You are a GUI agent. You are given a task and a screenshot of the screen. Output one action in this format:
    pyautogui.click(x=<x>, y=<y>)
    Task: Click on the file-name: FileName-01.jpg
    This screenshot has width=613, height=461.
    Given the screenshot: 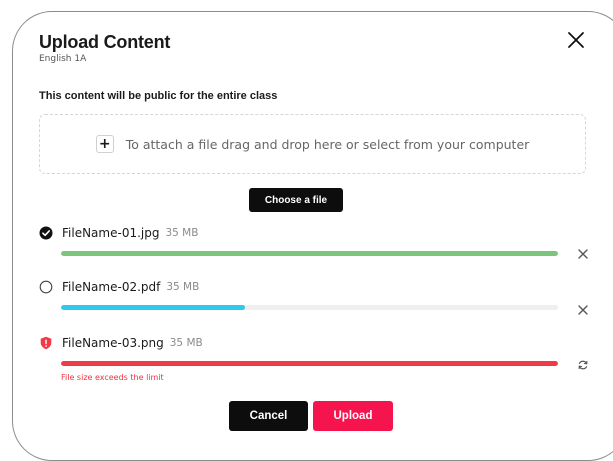 What is the action you would take?
    pyautogui.click(x=111, y=233)
    